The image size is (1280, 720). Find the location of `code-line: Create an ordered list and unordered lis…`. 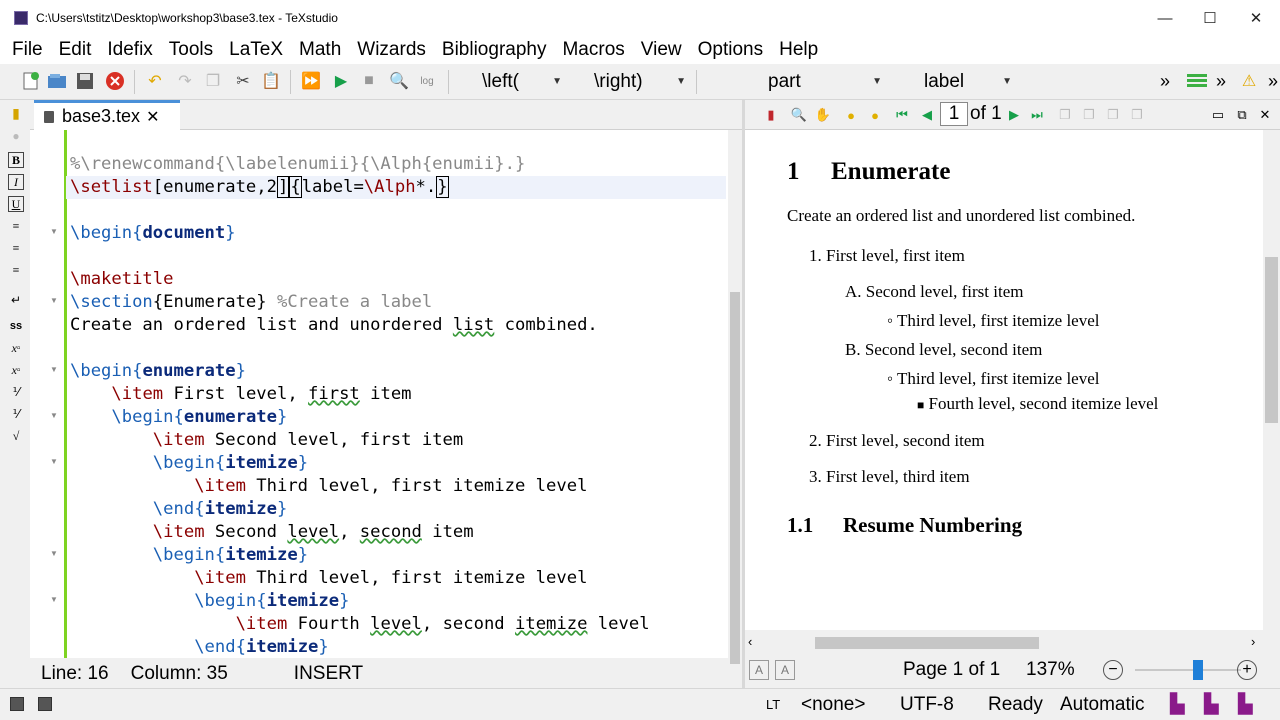

code-line: Create an ordered list and unordered lis… is located at coordinates (398, 325).